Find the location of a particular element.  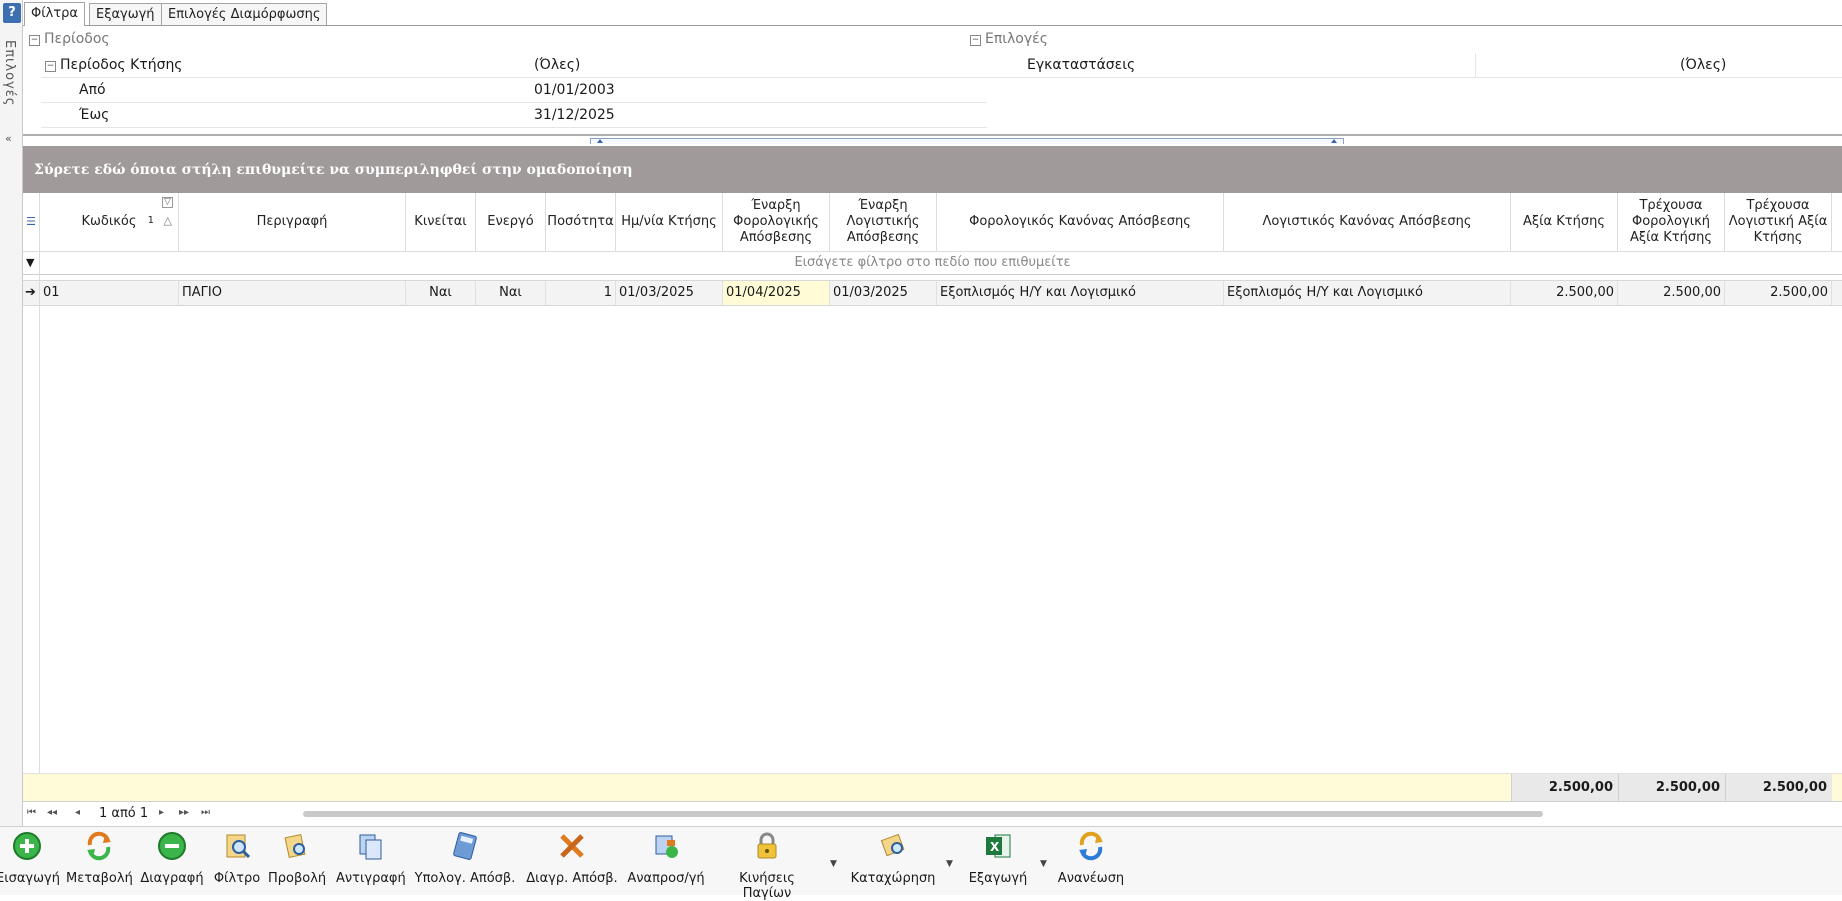

column-header-moving: Κινείται is located at coordinates (441, 222).